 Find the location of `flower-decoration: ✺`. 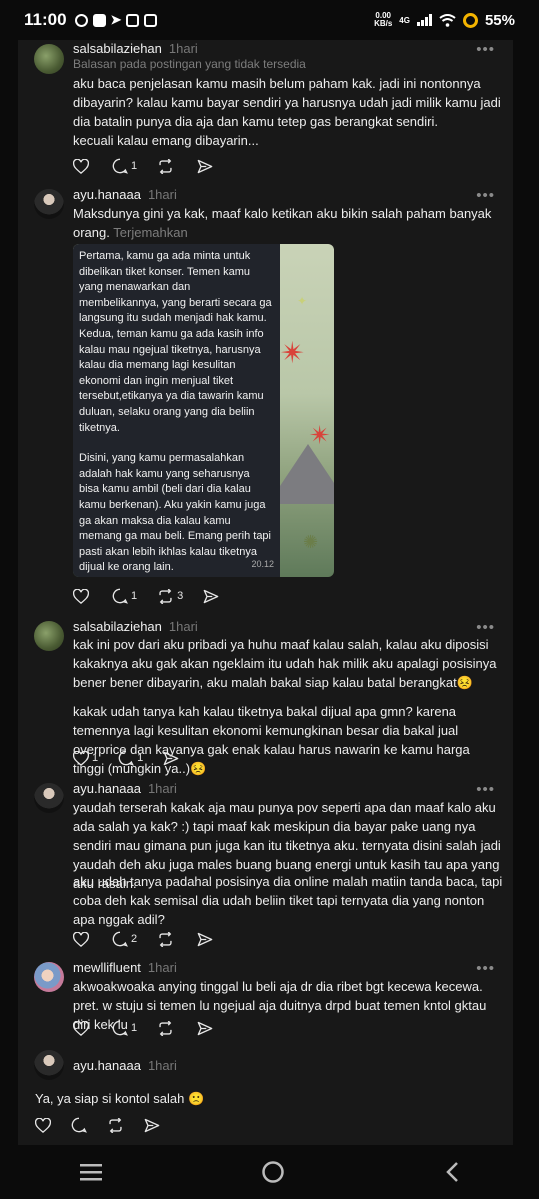

flower-decoration: ✺ is located at coordinates (311, 542).